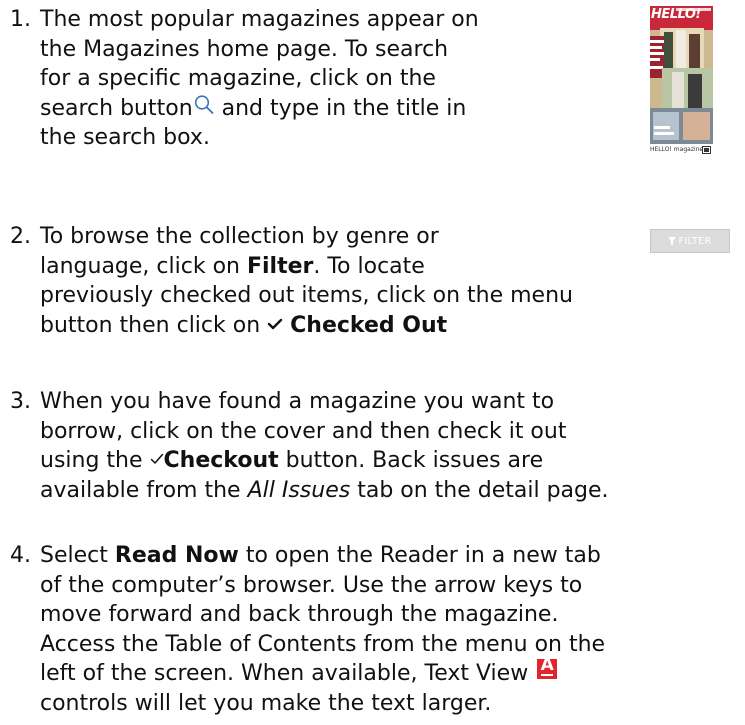 This screenshot has height=725, width=745. What do you see at coordinates (95, 460) in the screenshot?
I see `item-text: using the` at bounding box center [95, 460].